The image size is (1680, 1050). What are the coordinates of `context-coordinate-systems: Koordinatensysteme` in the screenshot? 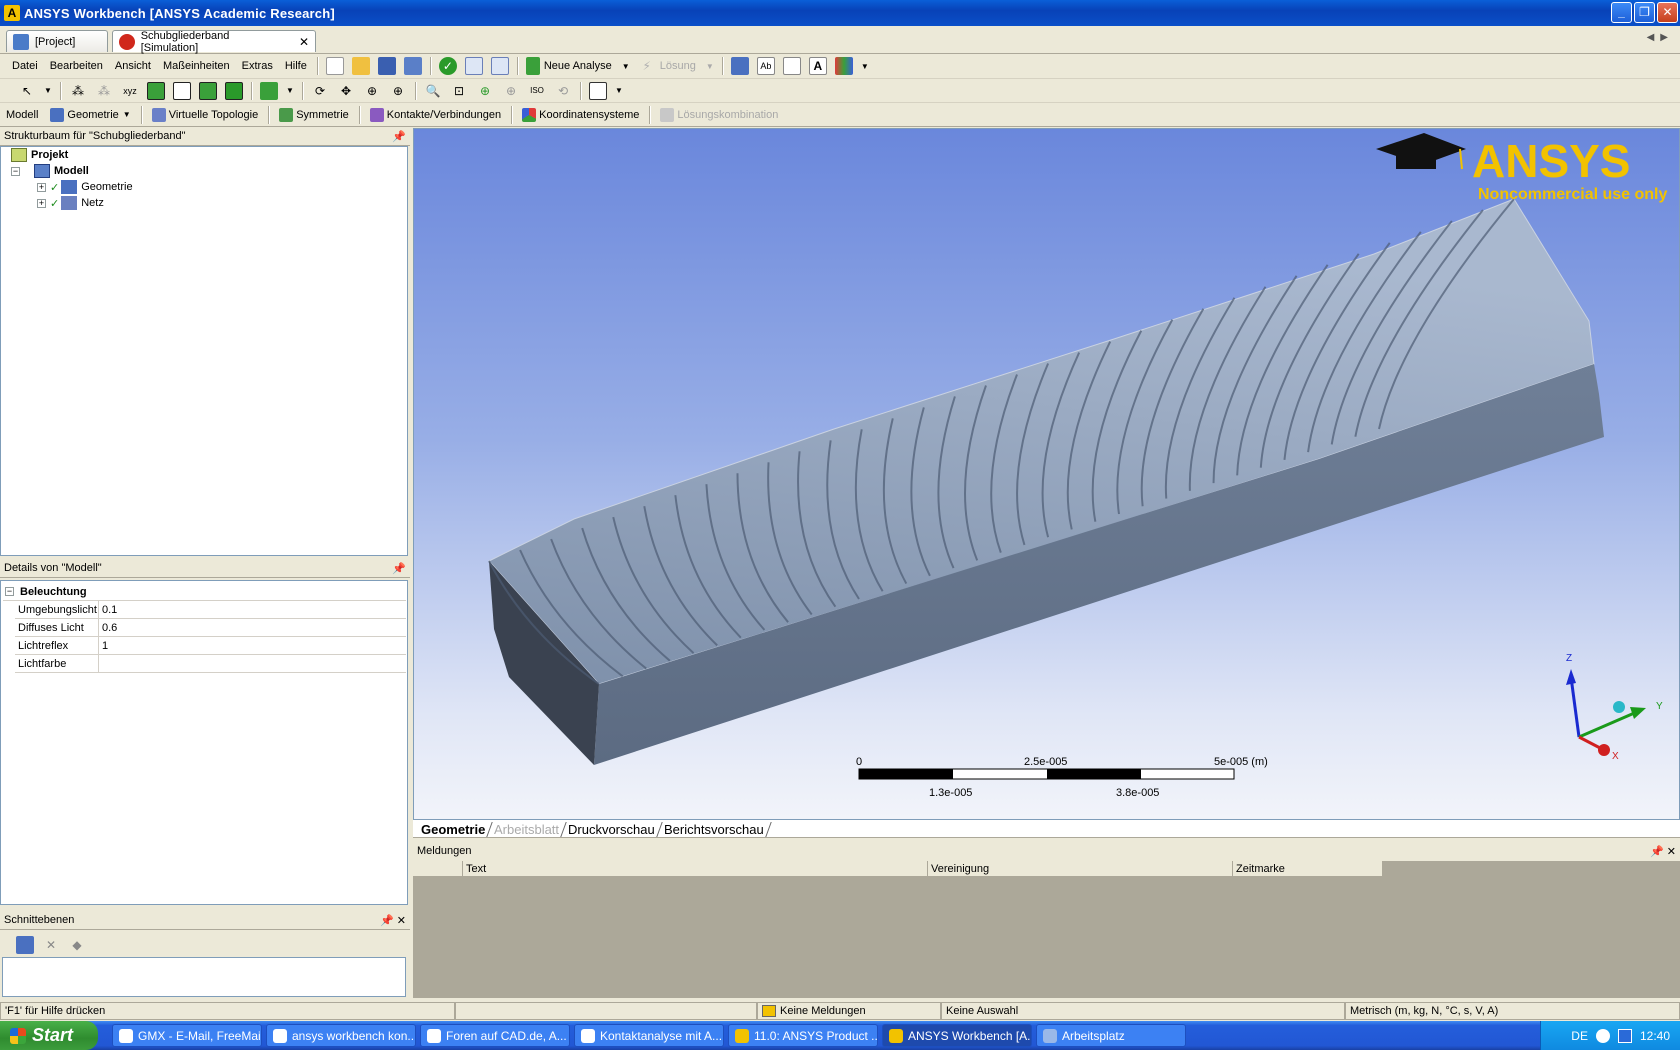 It's located at (580, 114).